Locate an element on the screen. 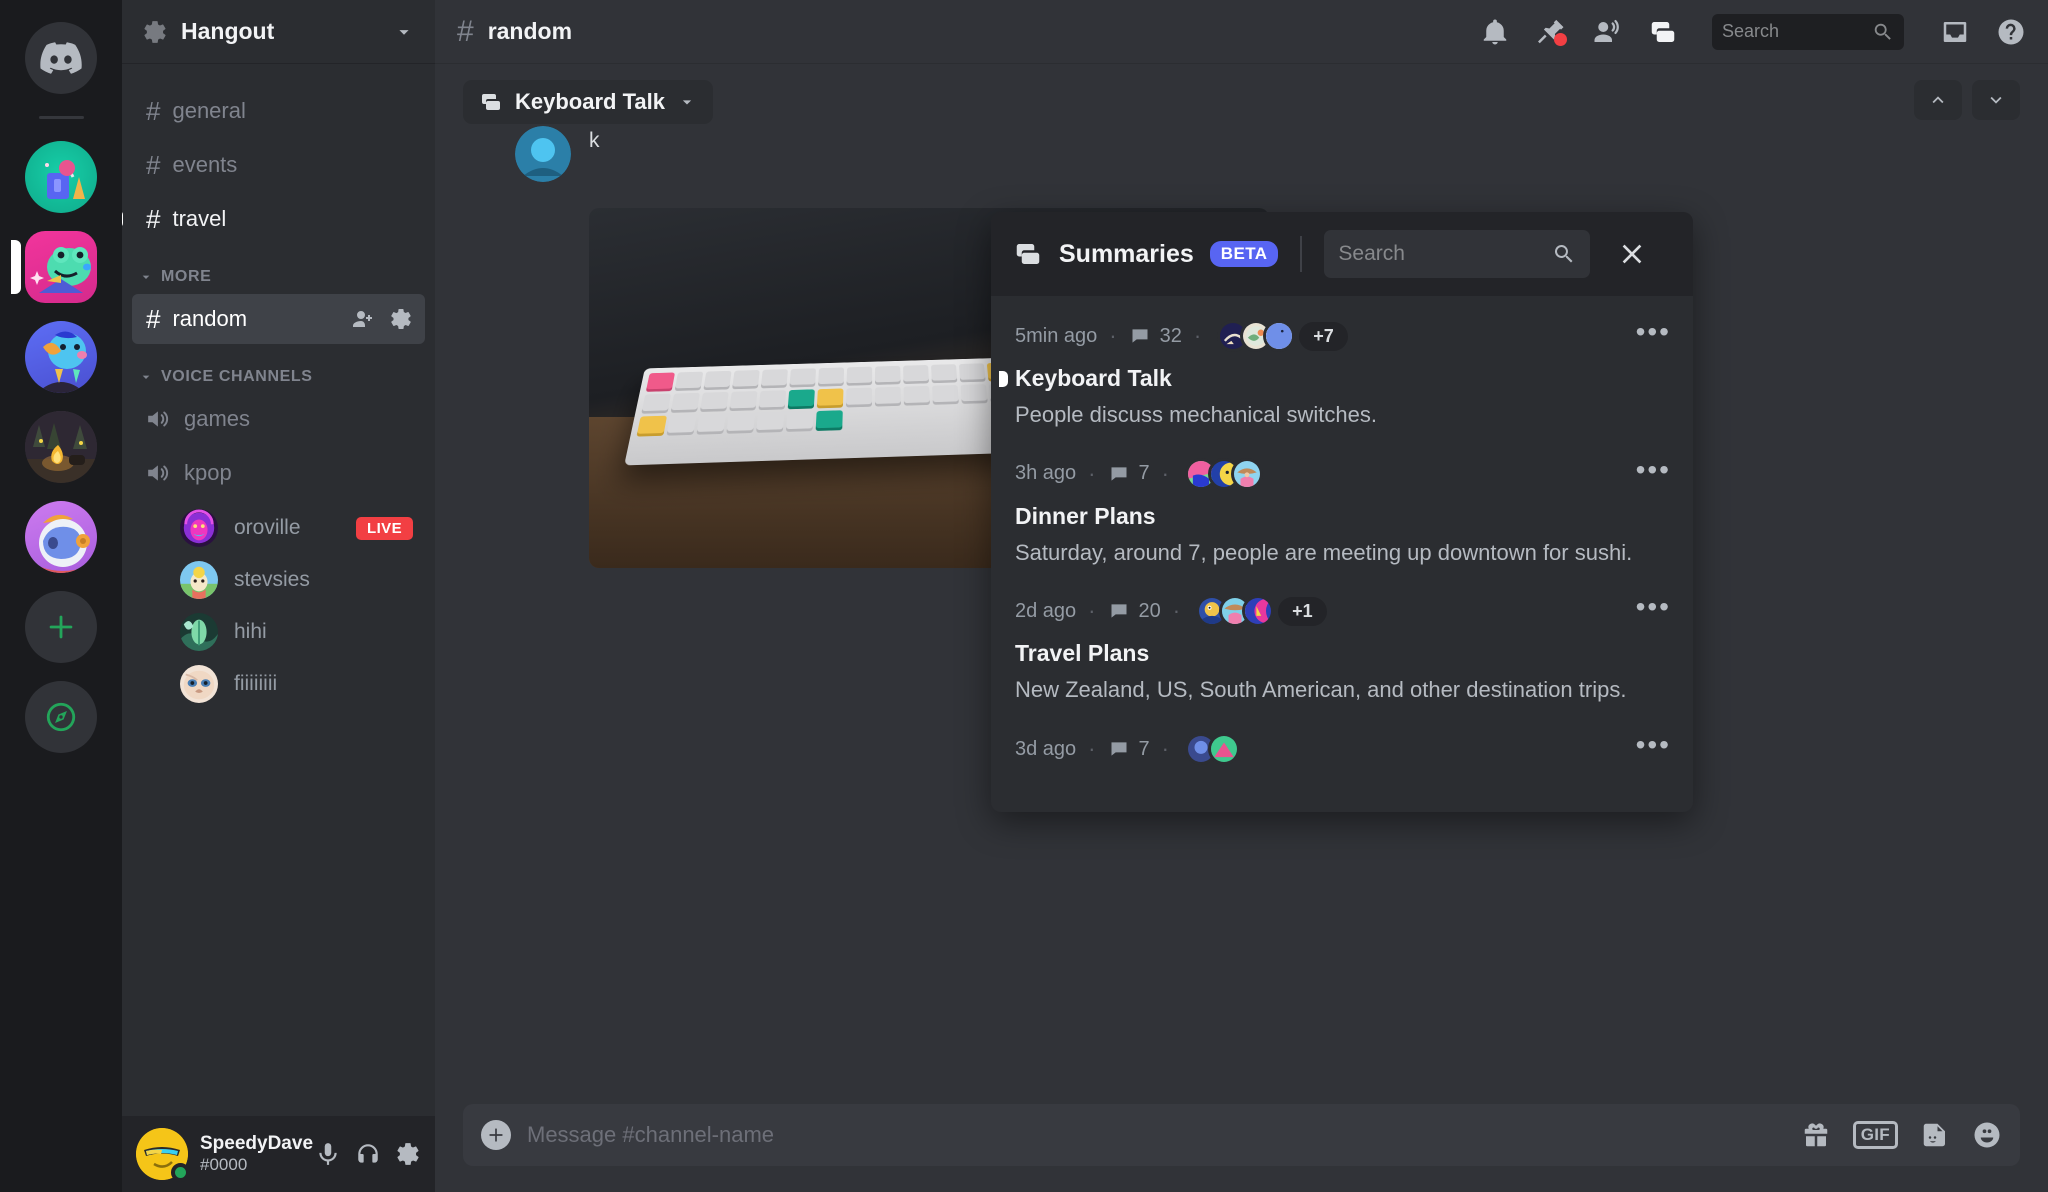 Image resolution: width=2048 pixels, height=1192 pixels. global-search is located at coordinates (1808, 31).